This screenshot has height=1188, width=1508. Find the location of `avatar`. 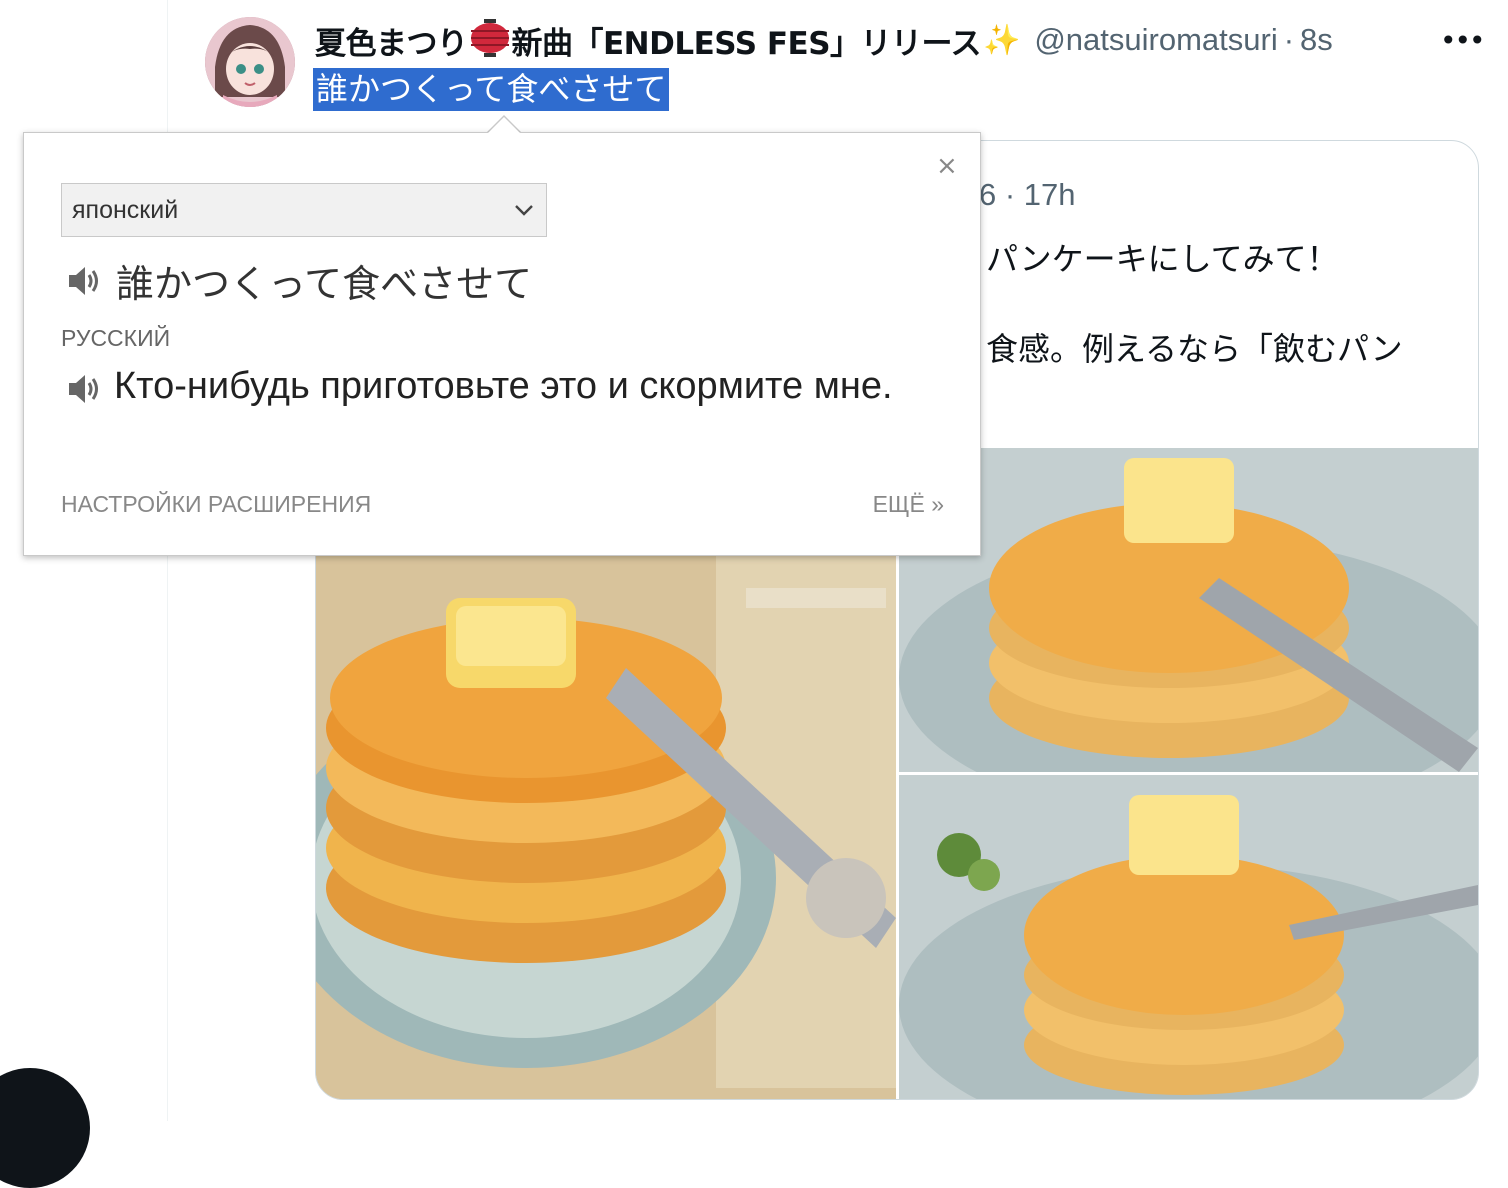

avatar is located at coordinates (250, 62).